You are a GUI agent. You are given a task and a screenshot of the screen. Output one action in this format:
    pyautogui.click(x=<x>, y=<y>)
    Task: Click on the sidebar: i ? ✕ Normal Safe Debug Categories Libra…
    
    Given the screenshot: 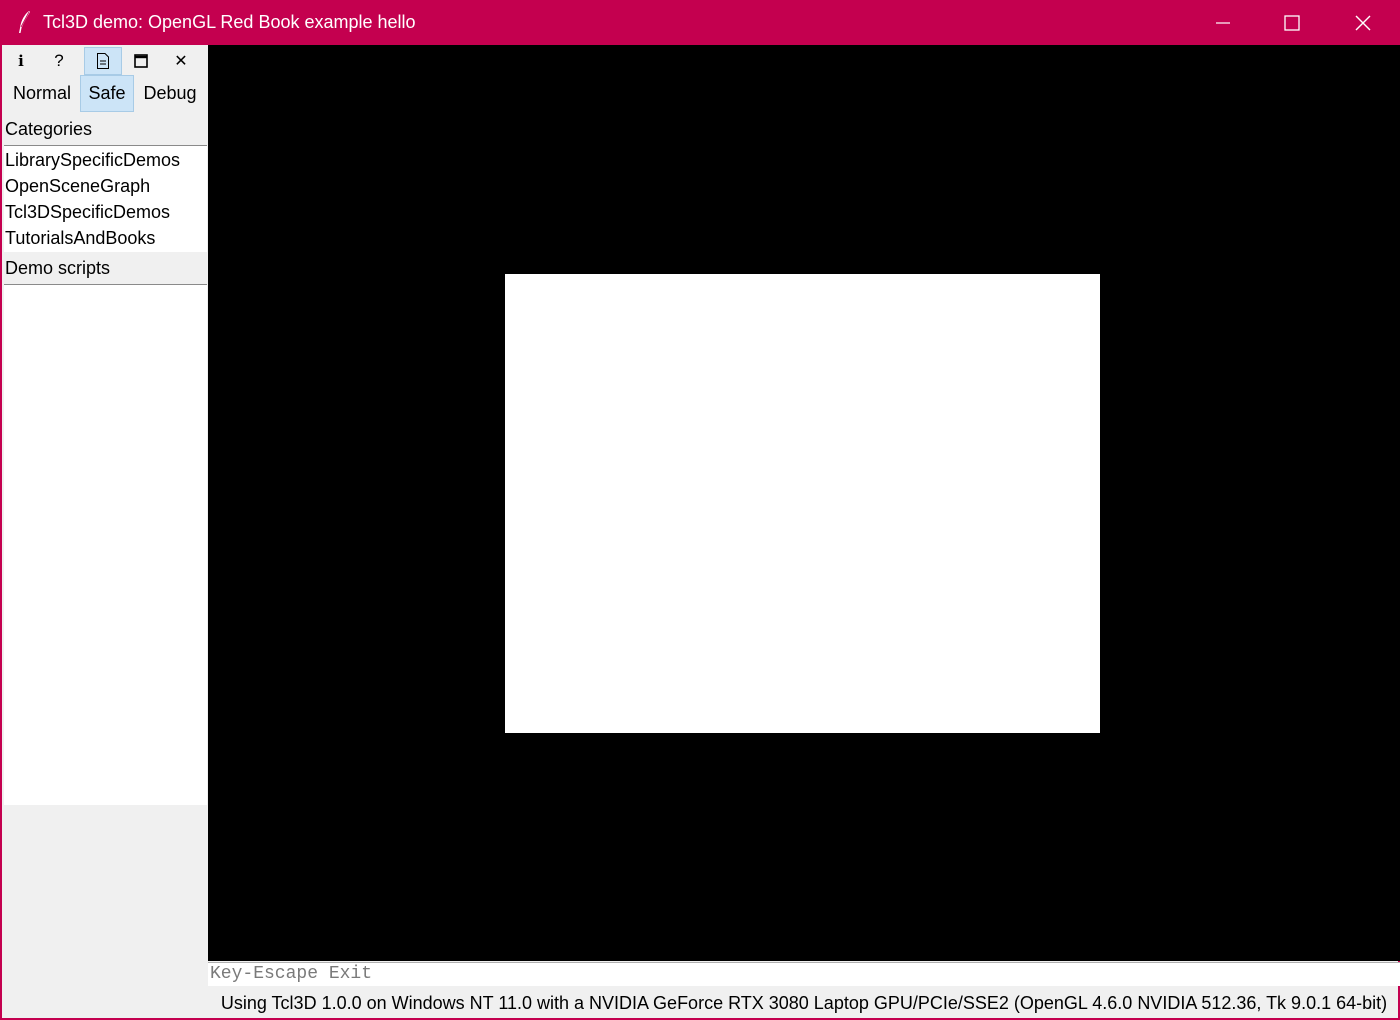 What is the action you would take?
    pyautogui.click(x=105, y=531)
    